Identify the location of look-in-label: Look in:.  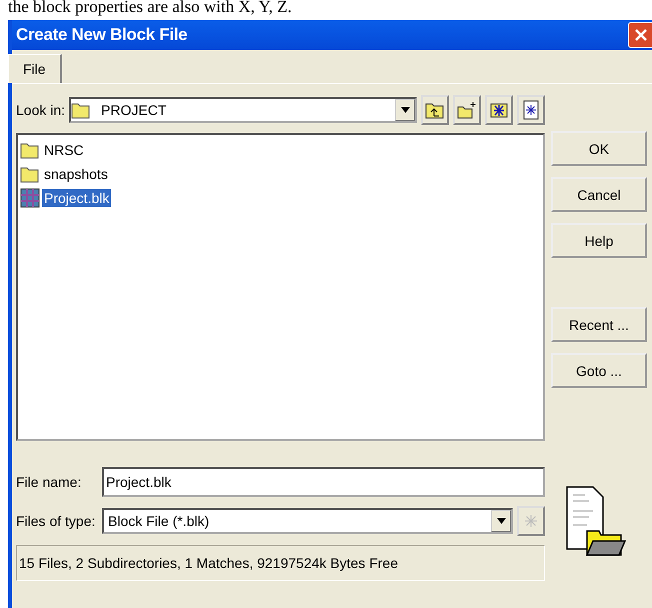
(41, 110).